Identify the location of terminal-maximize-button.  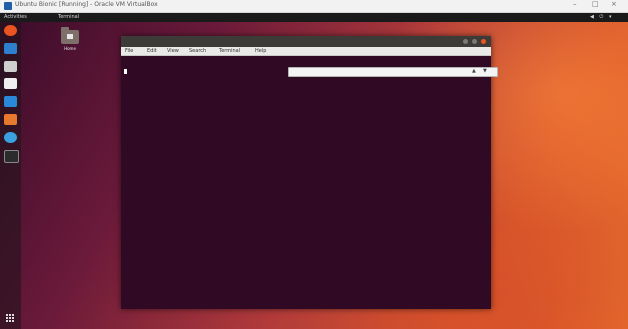
(474, 41).